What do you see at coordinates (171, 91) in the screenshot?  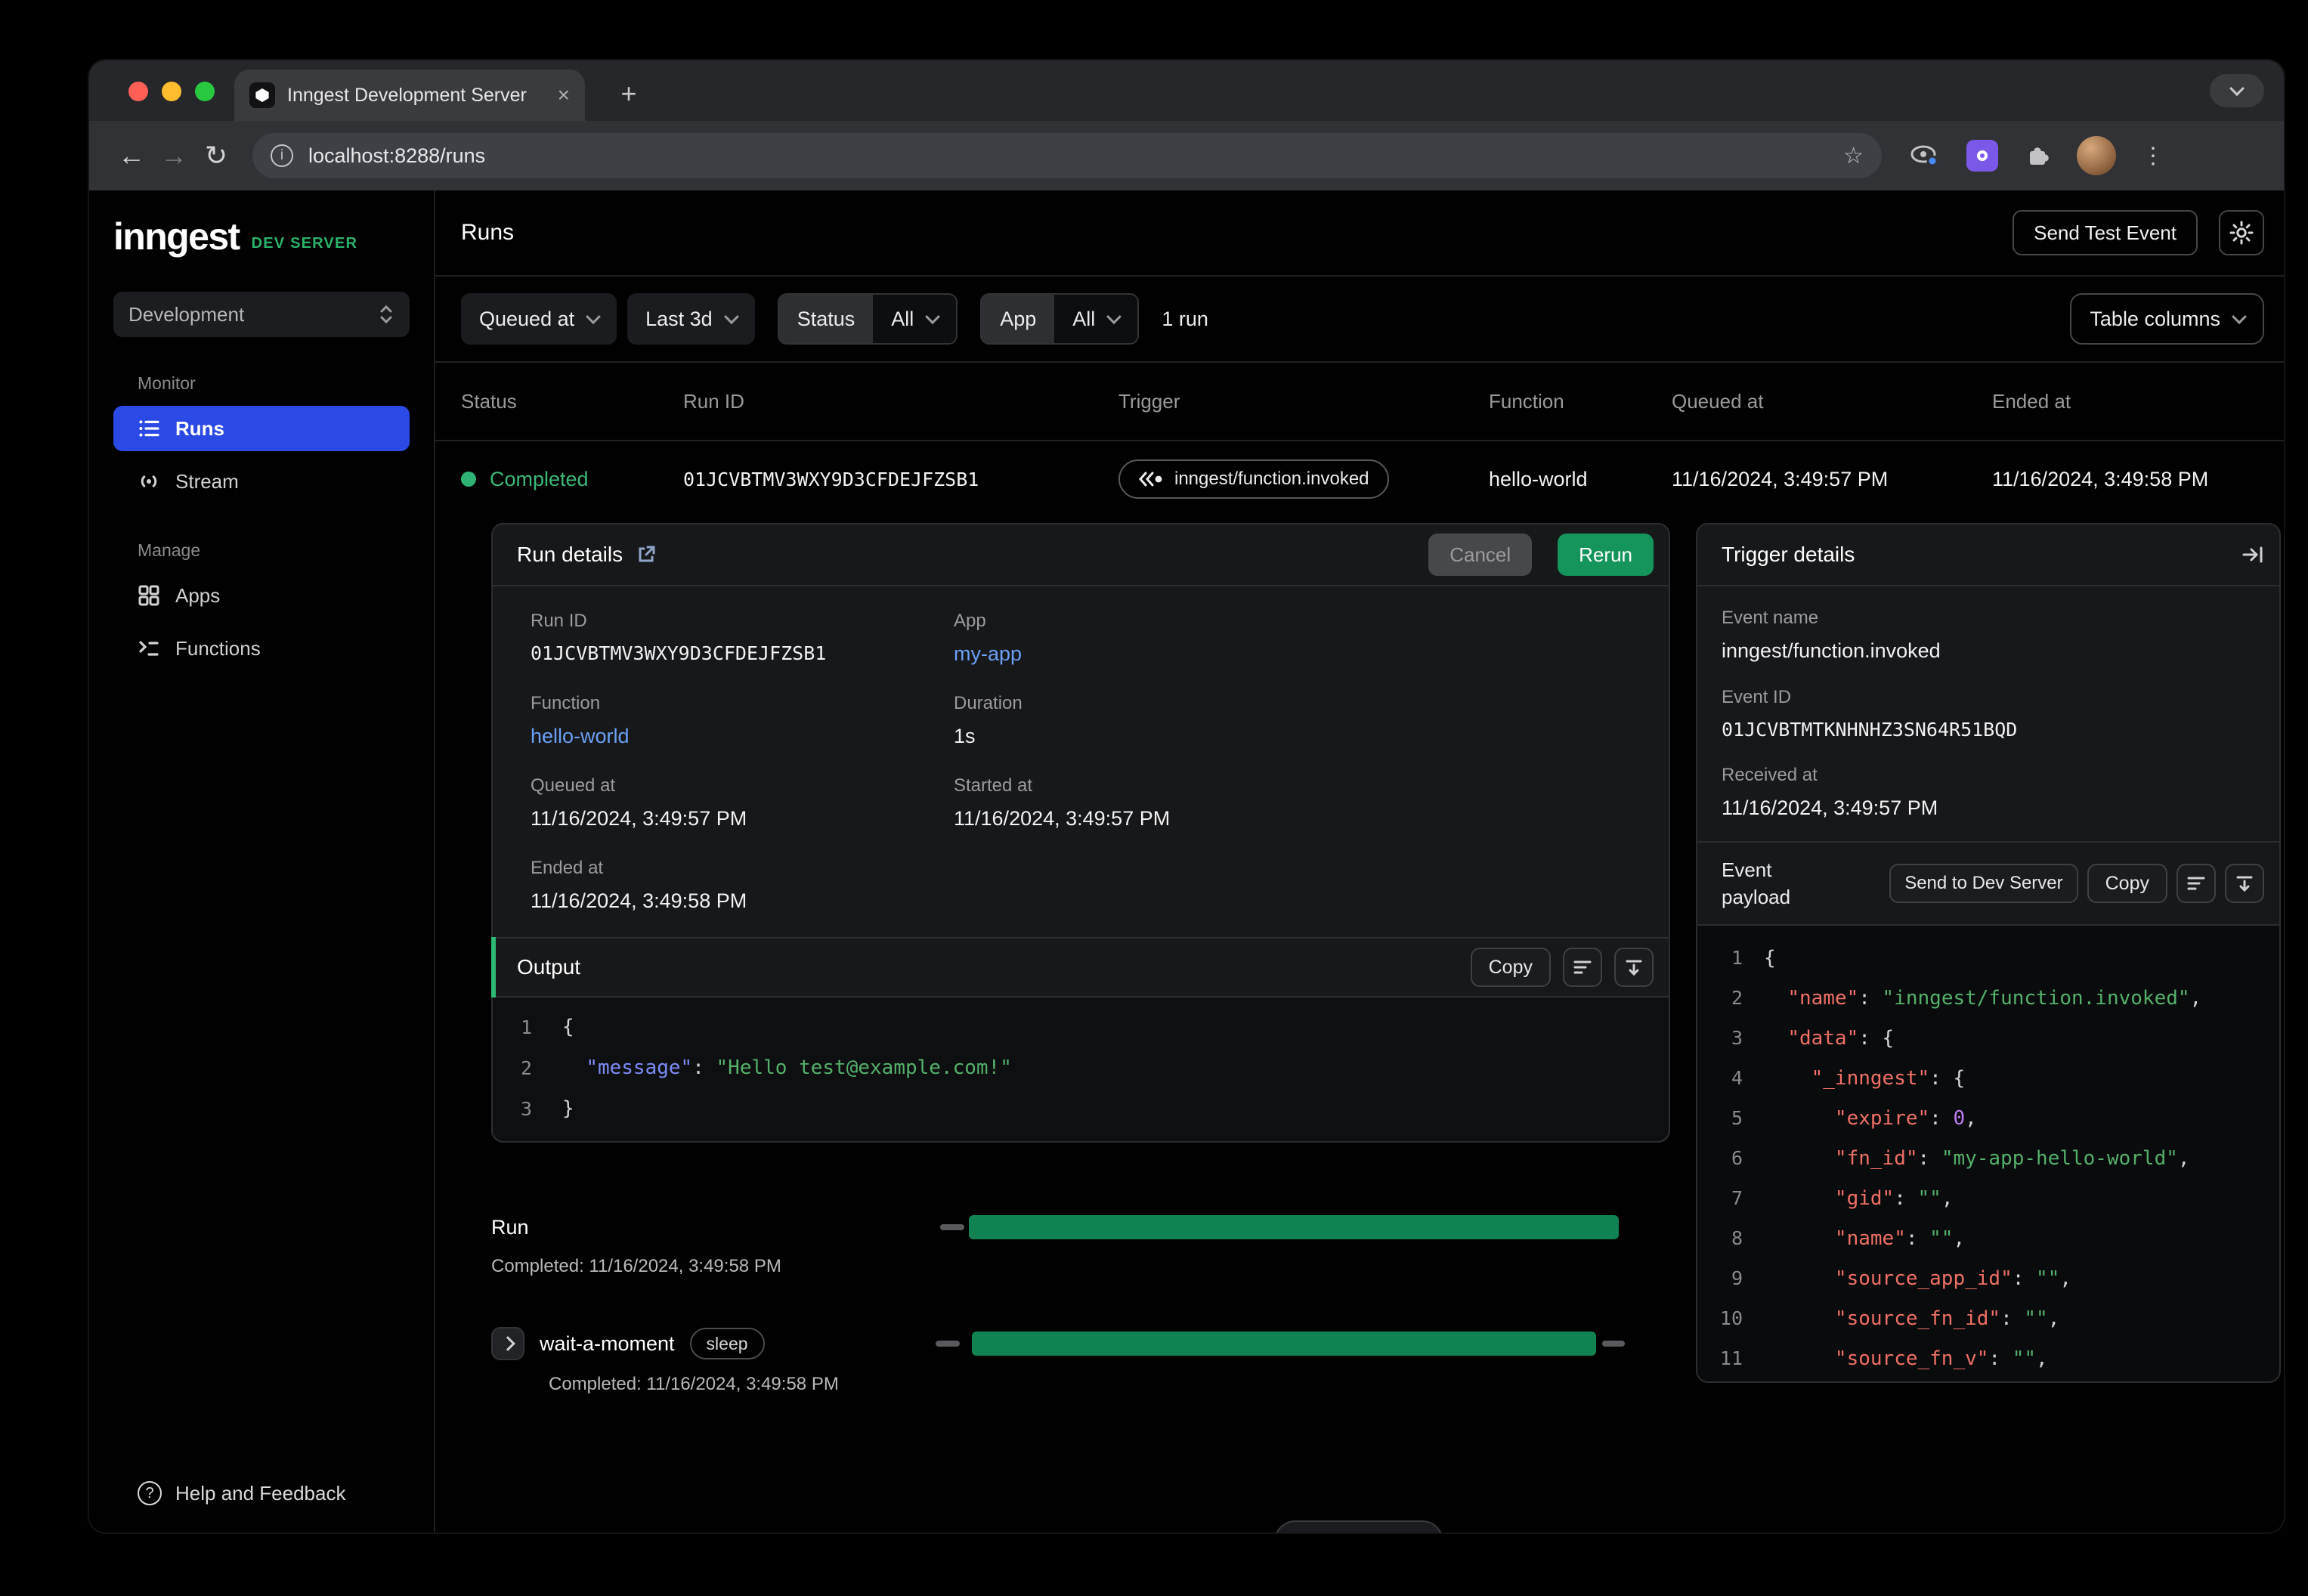 I see `minimize-window-button` at bounding box center [171, 91].